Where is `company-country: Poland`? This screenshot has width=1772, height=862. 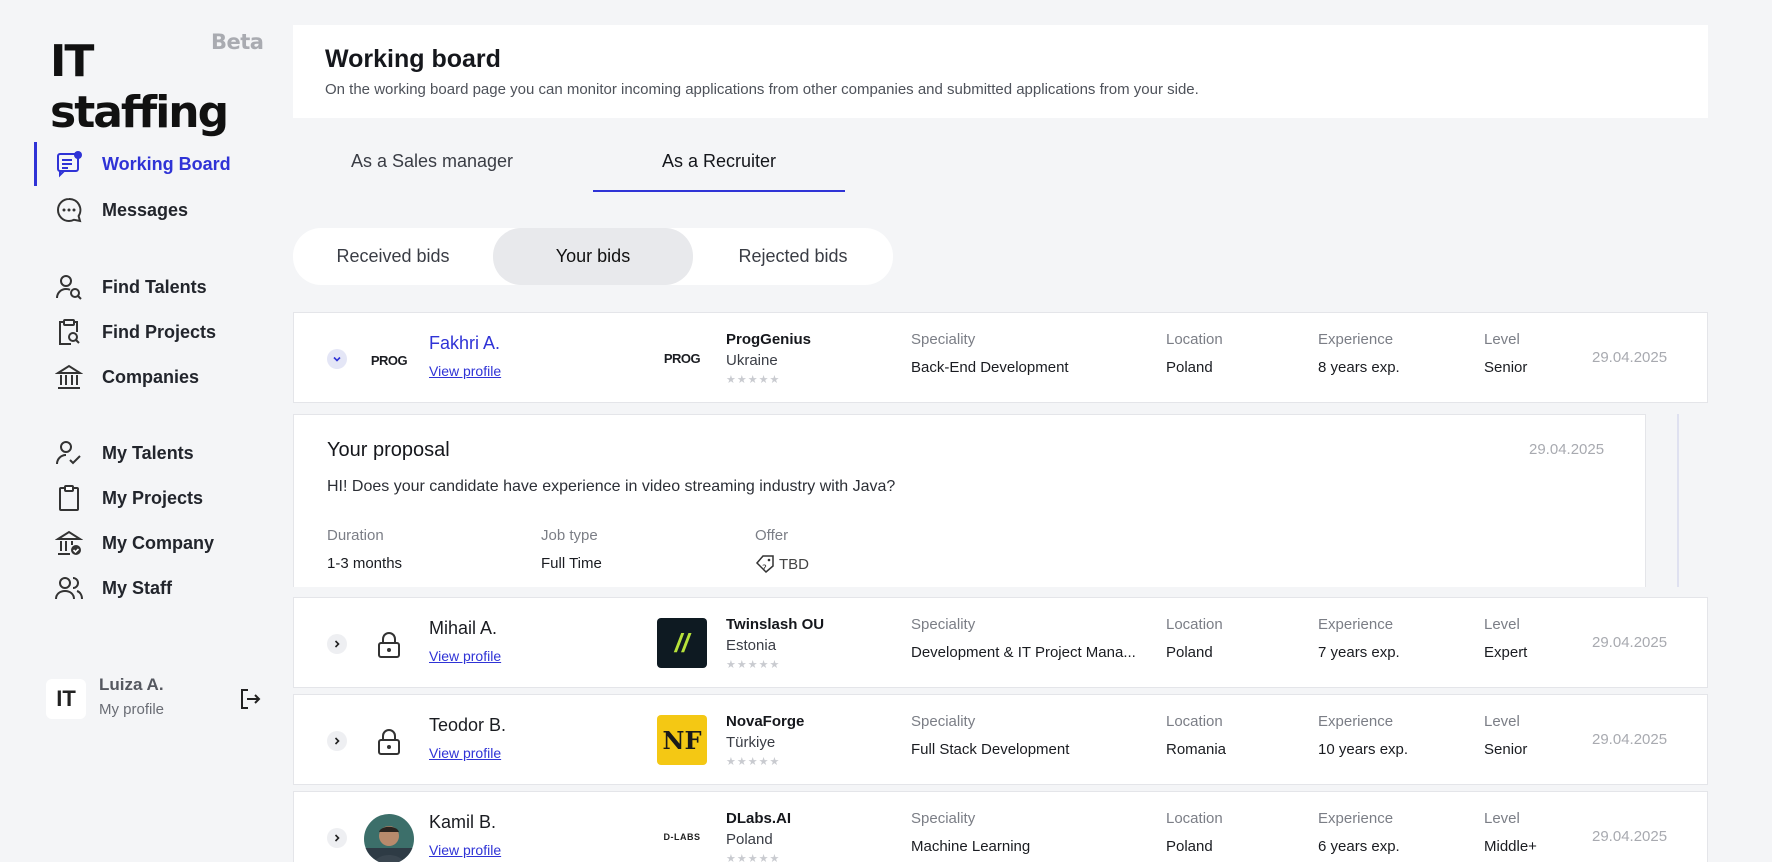
company-country: Poland is located at coordinates (749, 839).